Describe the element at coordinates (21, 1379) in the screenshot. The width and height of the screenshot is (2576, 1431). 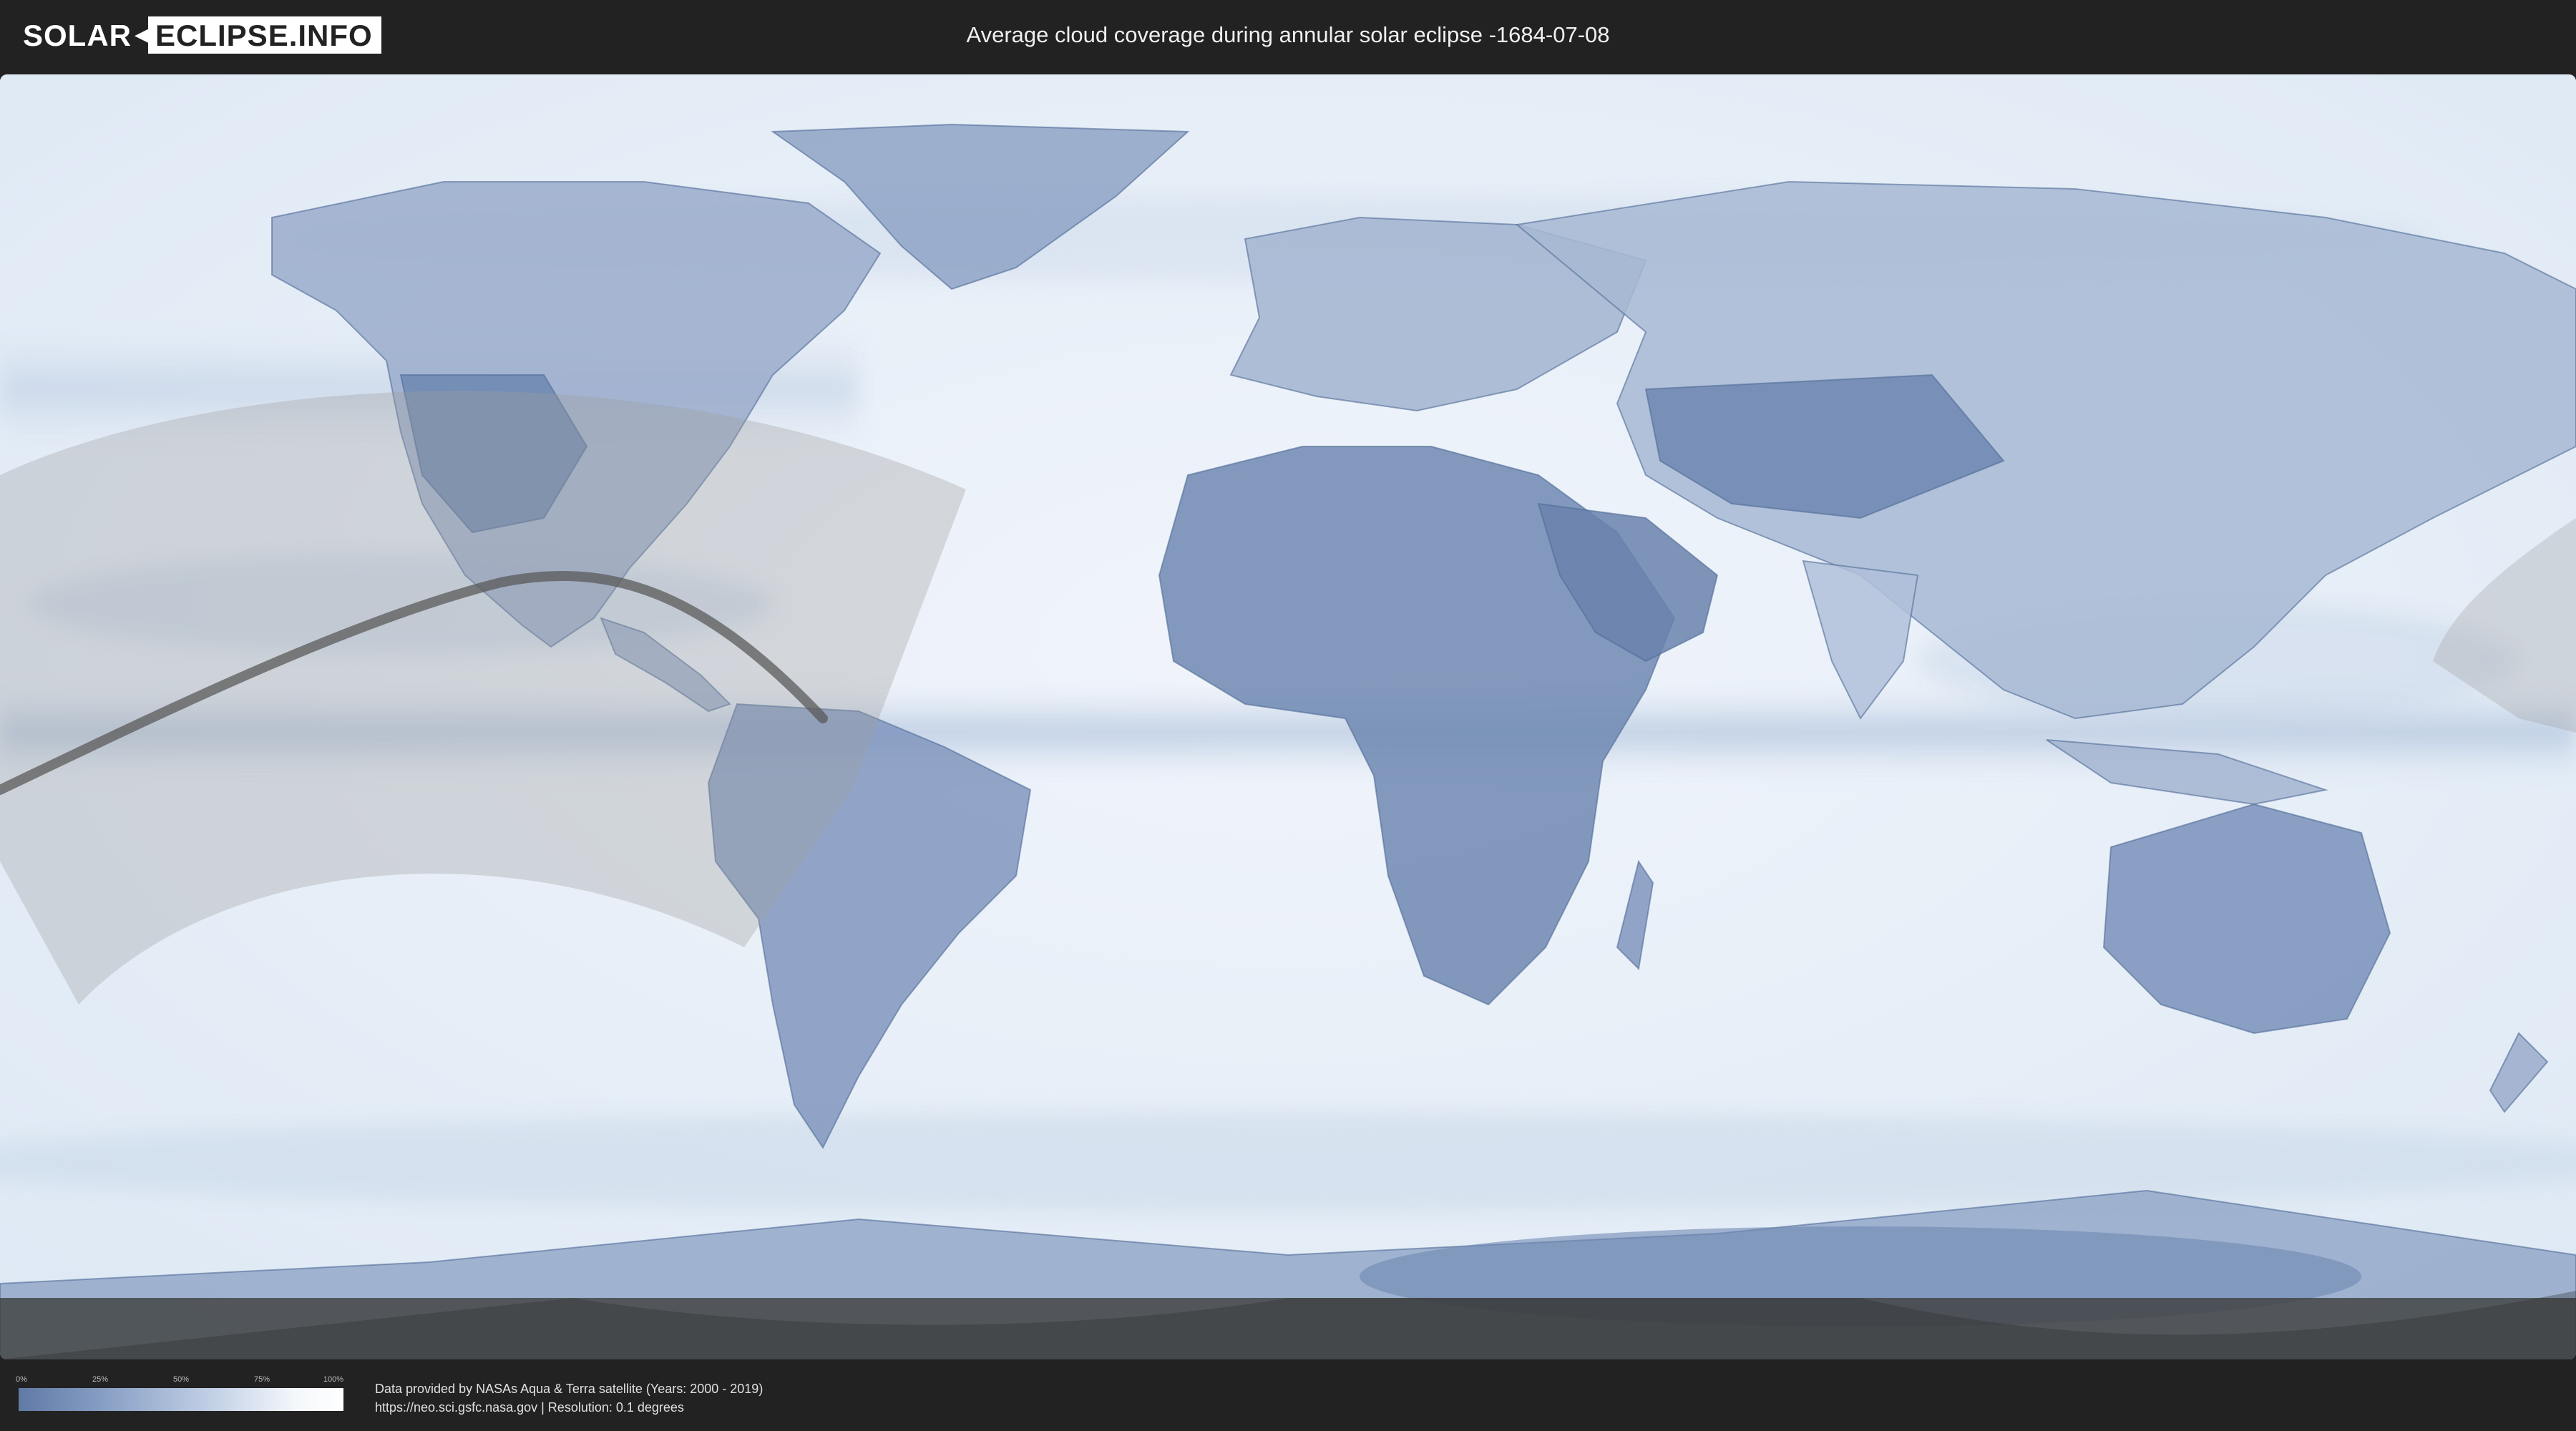
I see `legend-tick: 0%` at that location.